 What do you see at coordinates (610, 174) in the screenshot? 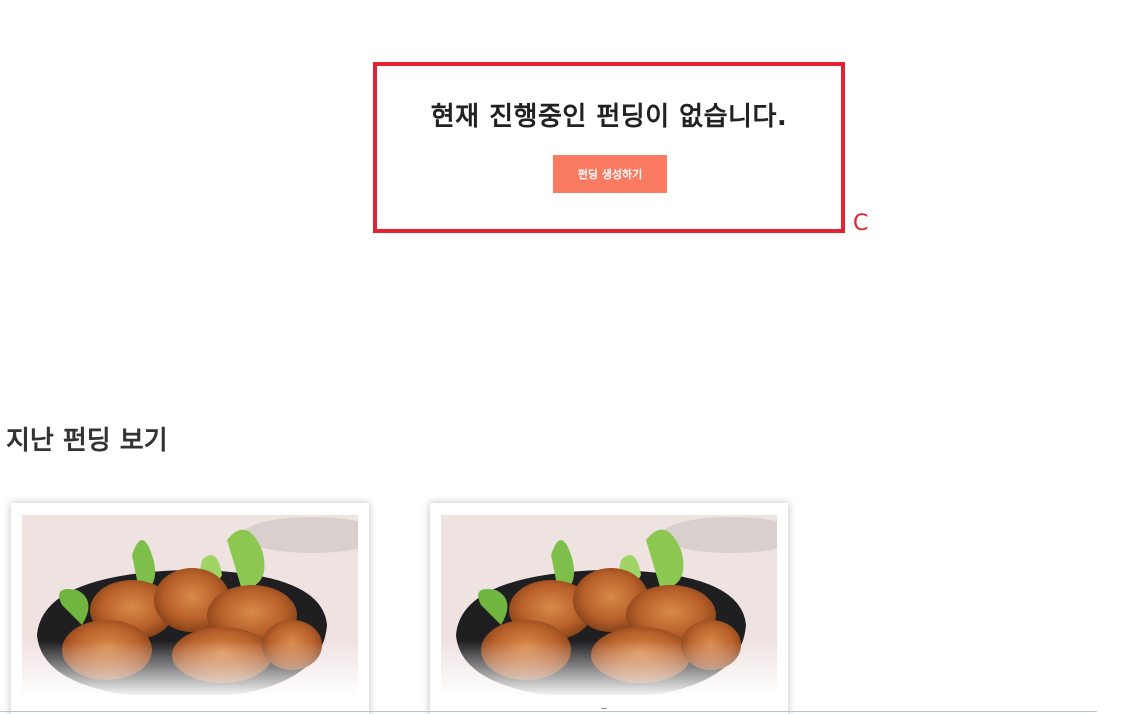
I see `create-funding-button: 펀딩 생성하기` at bounding box center [610, 174].